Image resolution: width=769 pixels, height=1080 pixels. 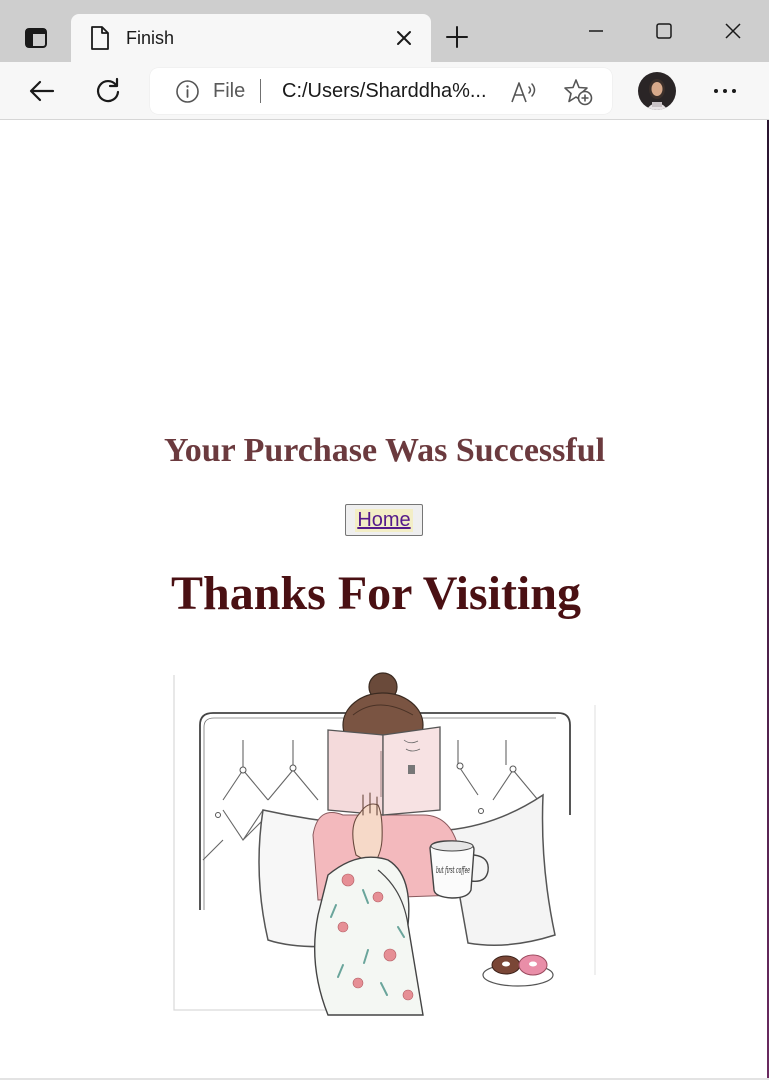 I want to click on back-icon, so click(x=42, y=91).